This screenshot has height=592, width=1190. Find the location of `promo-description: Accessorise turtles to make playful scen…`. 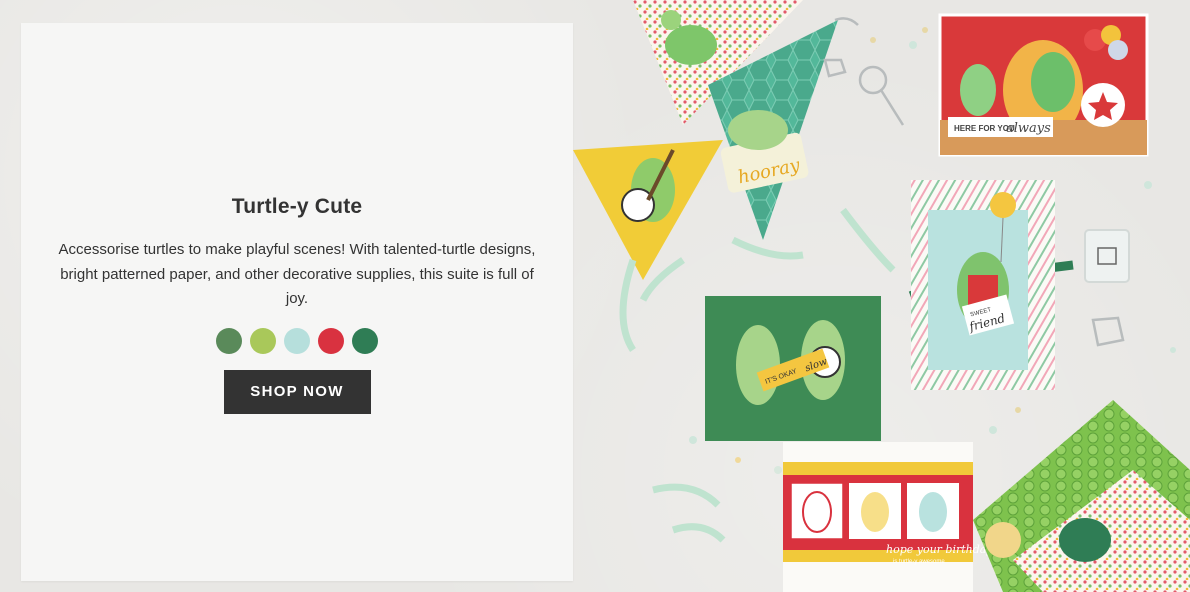

promo-description: Accessorise turtles to make playful scen… is located at coordinates (297, 274).